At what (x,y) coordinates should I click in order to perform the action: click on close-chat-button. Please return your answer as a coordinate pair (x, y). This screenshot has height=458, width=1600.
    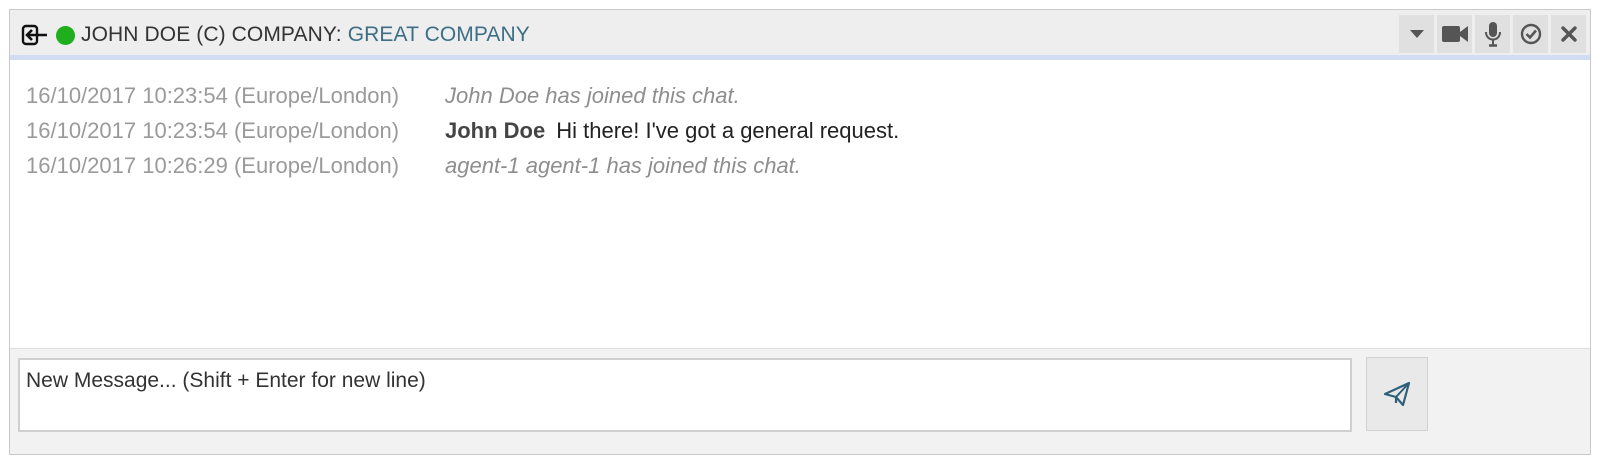
    Looking at the image, I should click on (1568, 34).